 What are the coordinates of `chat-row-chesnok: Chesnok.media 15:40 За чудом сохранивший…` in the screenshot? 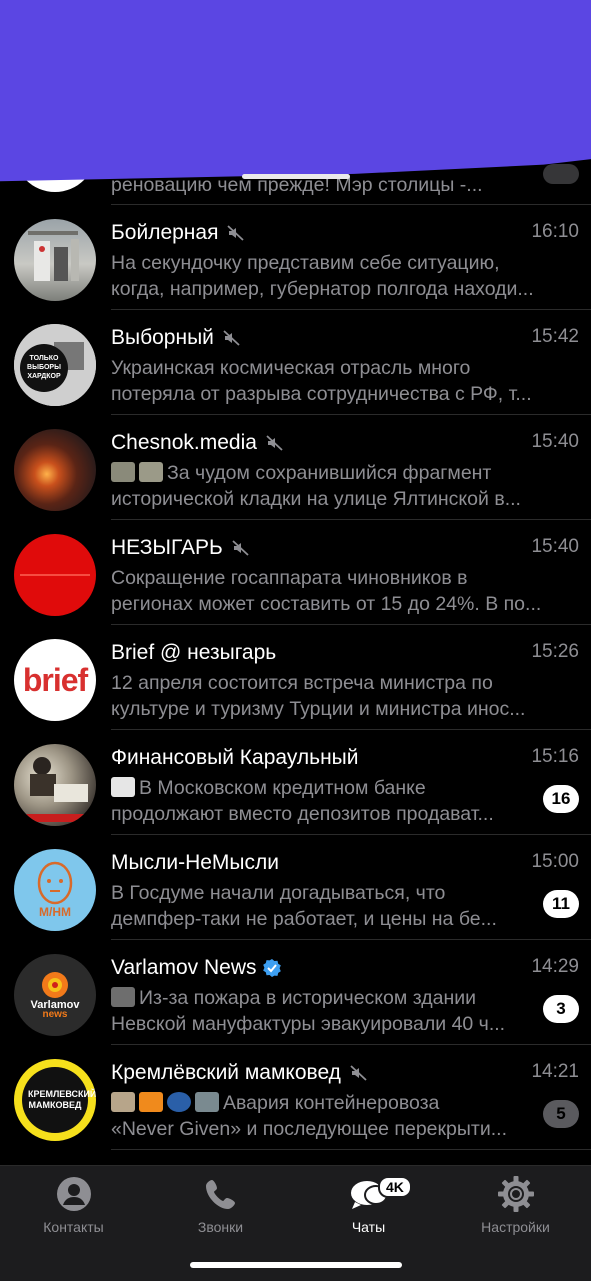 It's located at (295, 467).